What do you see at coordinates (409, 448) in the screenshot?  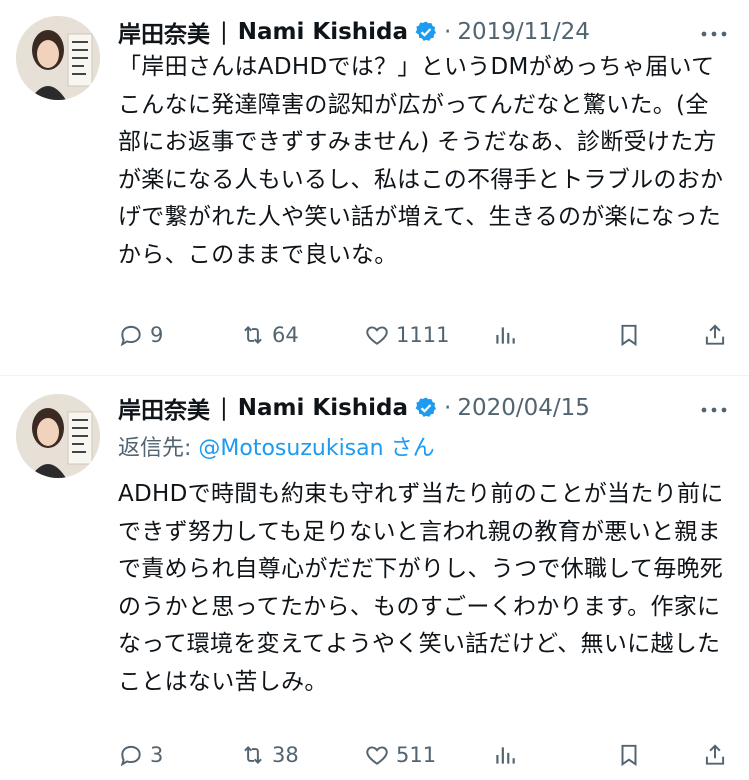 I see `reply-to-suffix: さん` at bounding box center [409, 448].